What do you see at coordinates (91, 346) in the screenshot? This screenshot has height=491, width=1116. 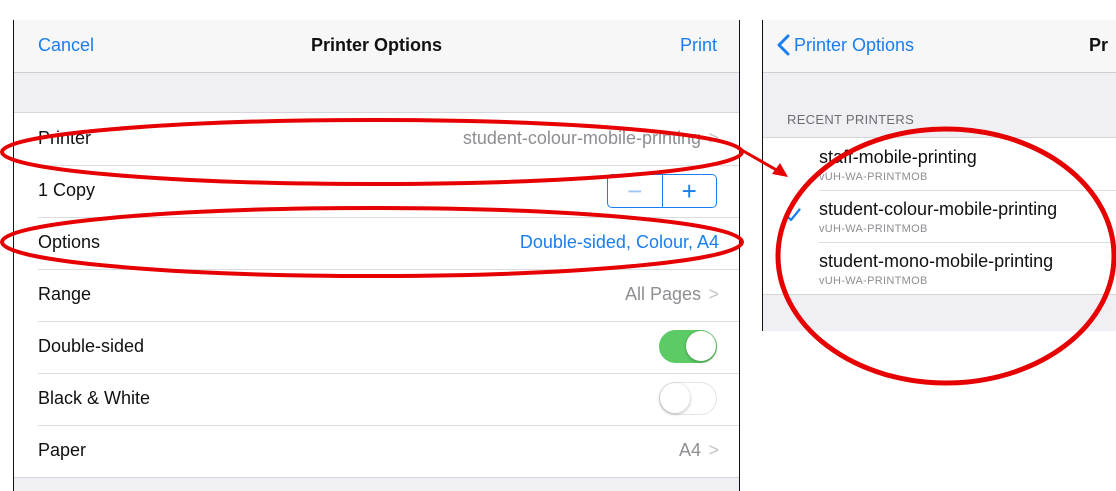 I see `double-sided-label: Double-sided` at bounding box center [91, 346].